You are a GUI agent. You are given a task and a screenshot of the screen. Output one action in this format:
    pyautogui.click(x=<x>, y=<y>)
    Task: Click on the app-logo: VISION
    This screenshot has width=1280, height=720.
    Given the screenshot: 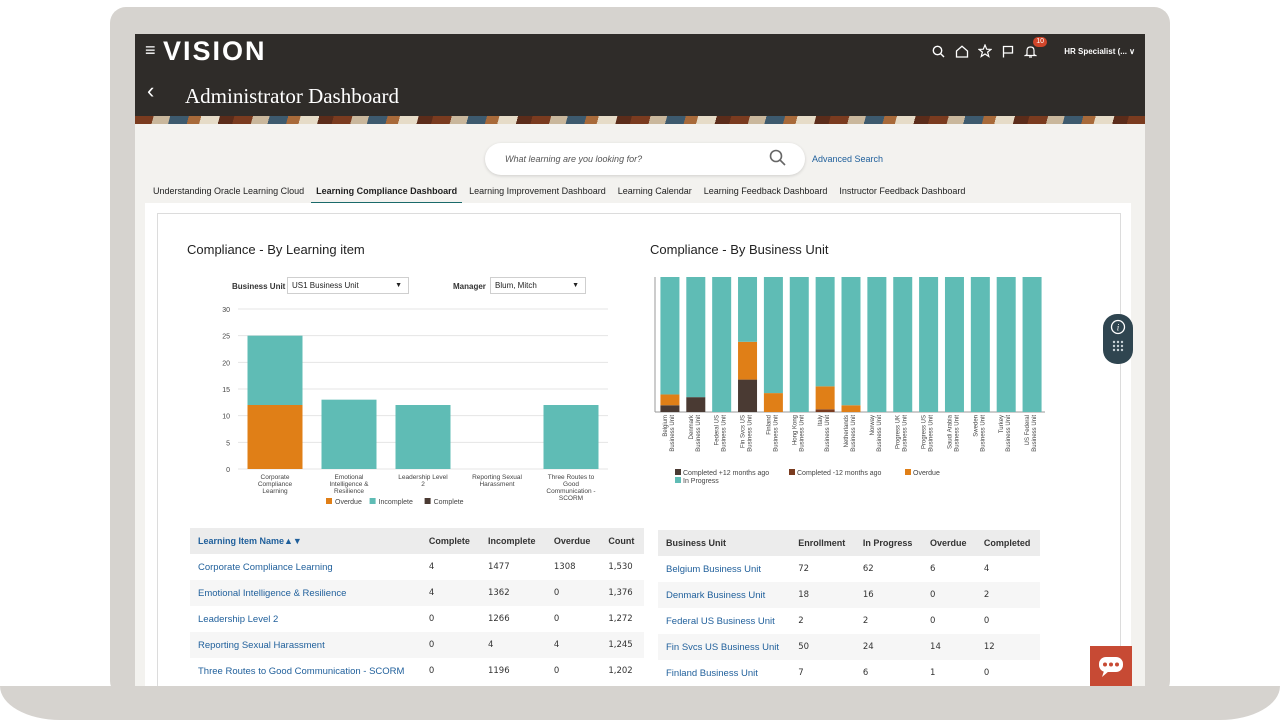 What is the action you would take?
    pyautogui.click(x=215, y=51)
    